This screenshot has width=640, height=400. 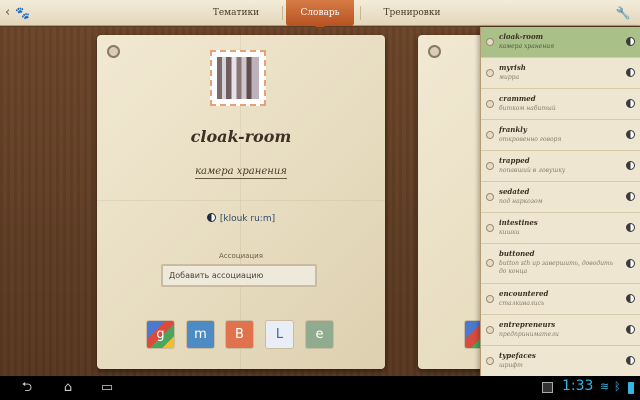 I want to click on paw-icon: 🐾, so click(x=22, y=13).